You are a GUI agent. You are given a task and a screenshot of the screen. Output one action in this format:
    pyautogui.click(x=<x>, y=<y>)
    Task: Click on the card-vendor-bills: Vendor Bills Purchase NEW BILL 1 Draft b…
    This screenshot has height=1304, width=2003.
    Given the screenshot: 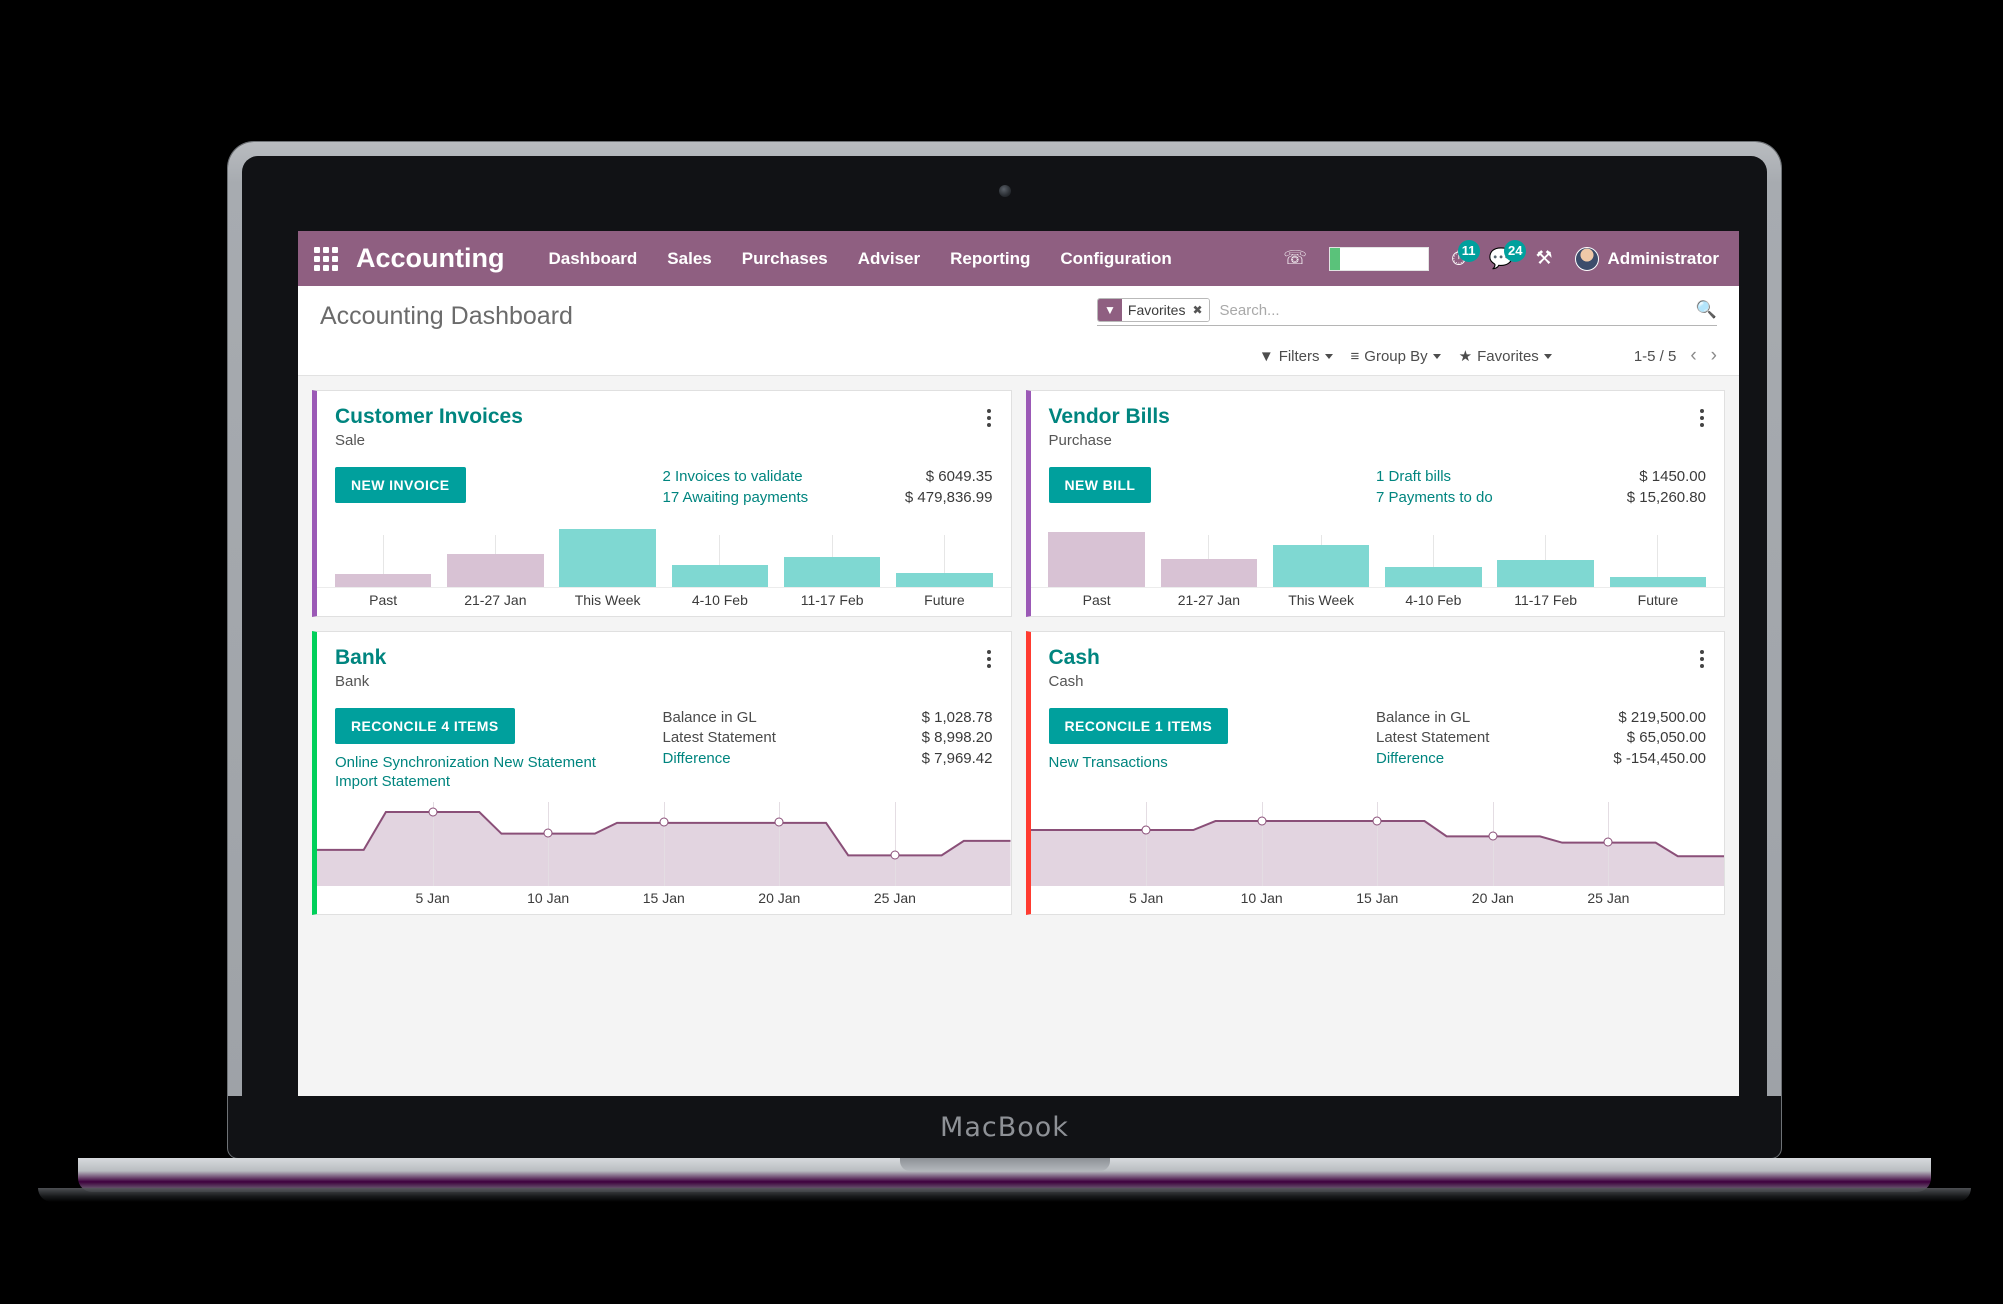 What is the action you would take?
    pyautogui.click(x=1375, y=503)
    